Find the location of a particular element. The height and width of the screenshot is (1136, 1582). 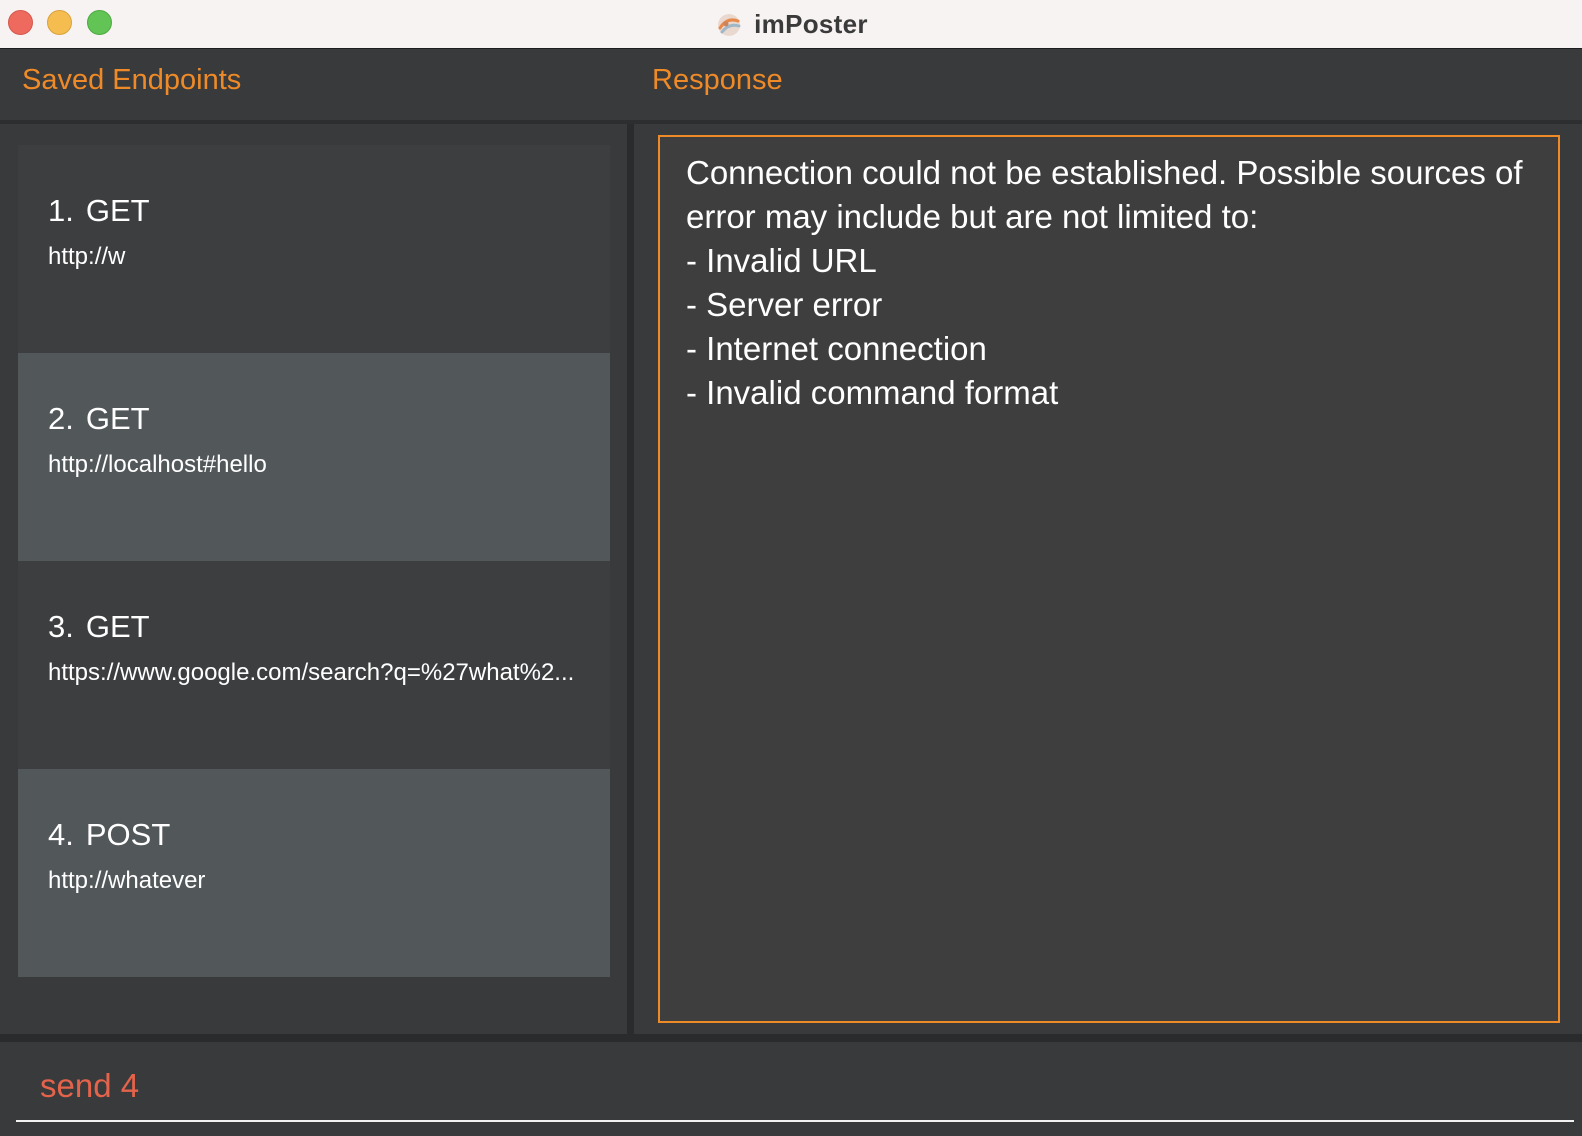

window-title: imPoster is located at coordinates (791, 24).